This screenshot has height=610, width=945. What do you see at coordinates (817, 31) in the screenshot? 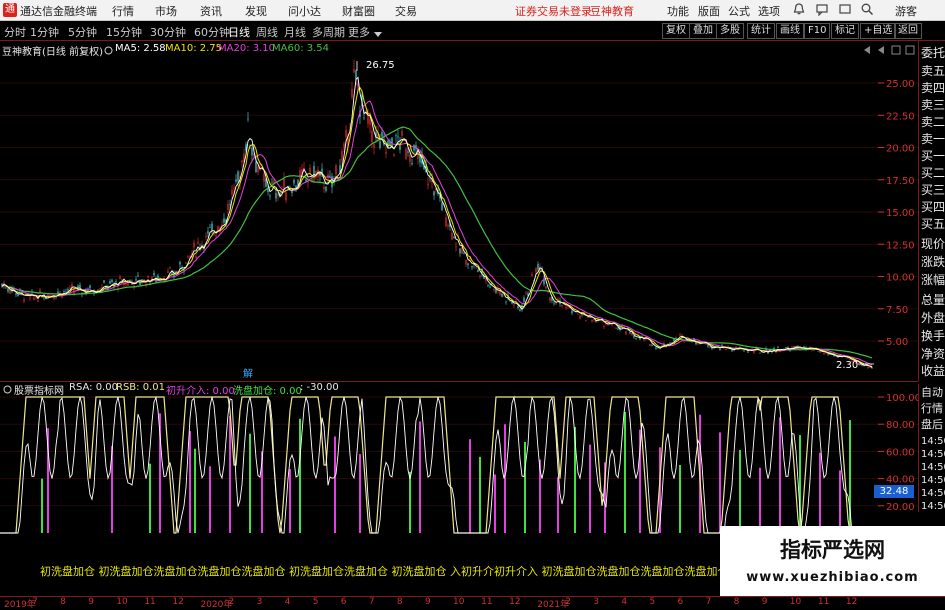
I see `f10-button: F10` at bounding box center [817, 31].